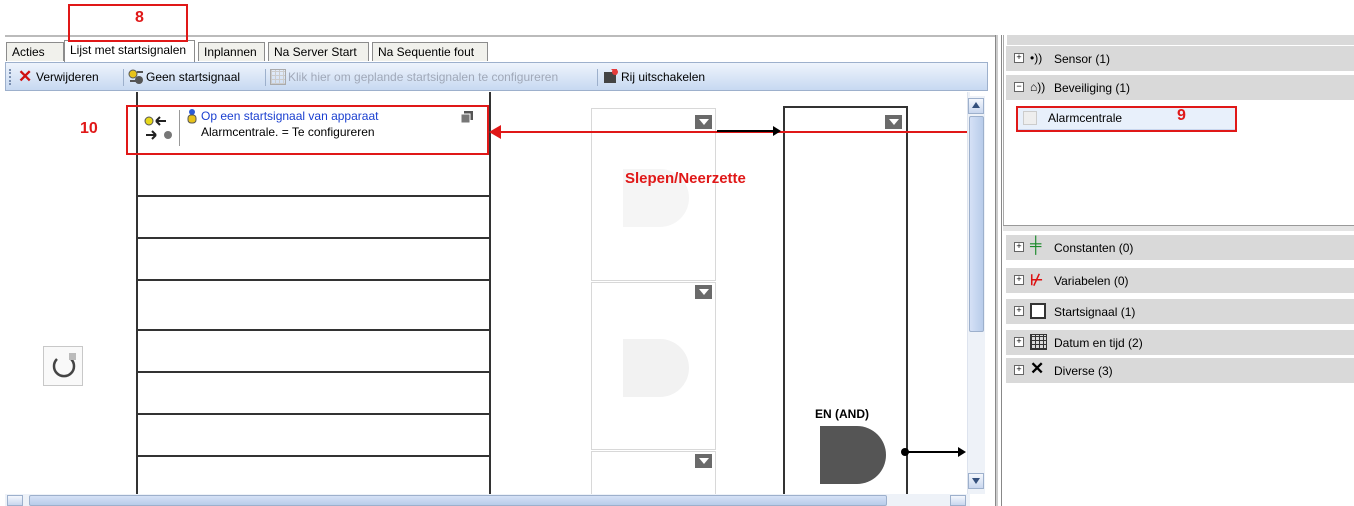  What do you see at coordinates (1094, 248) in the screenshot?
I see `tree-item-label: Constanten (0)` at bounding box center [1094, 248].